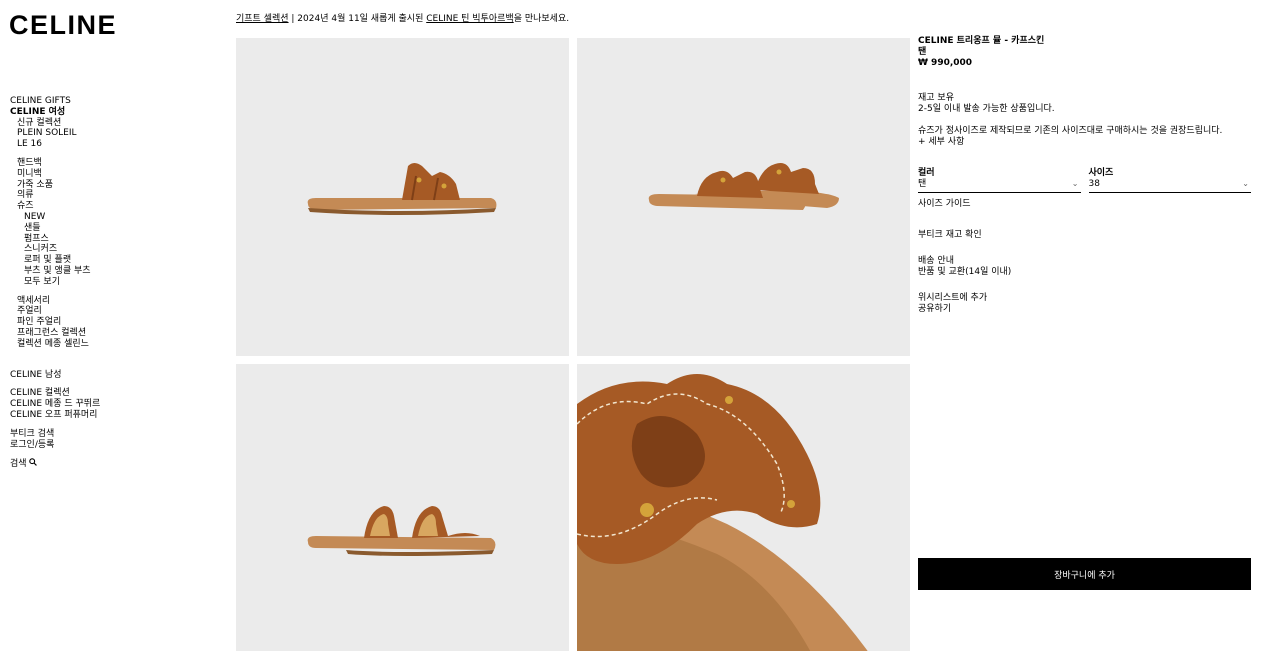 Image resolution: width=1280 pixels, height=651 pixels. I want to click on nav-women: CELINE 여성, so click(115, 112).